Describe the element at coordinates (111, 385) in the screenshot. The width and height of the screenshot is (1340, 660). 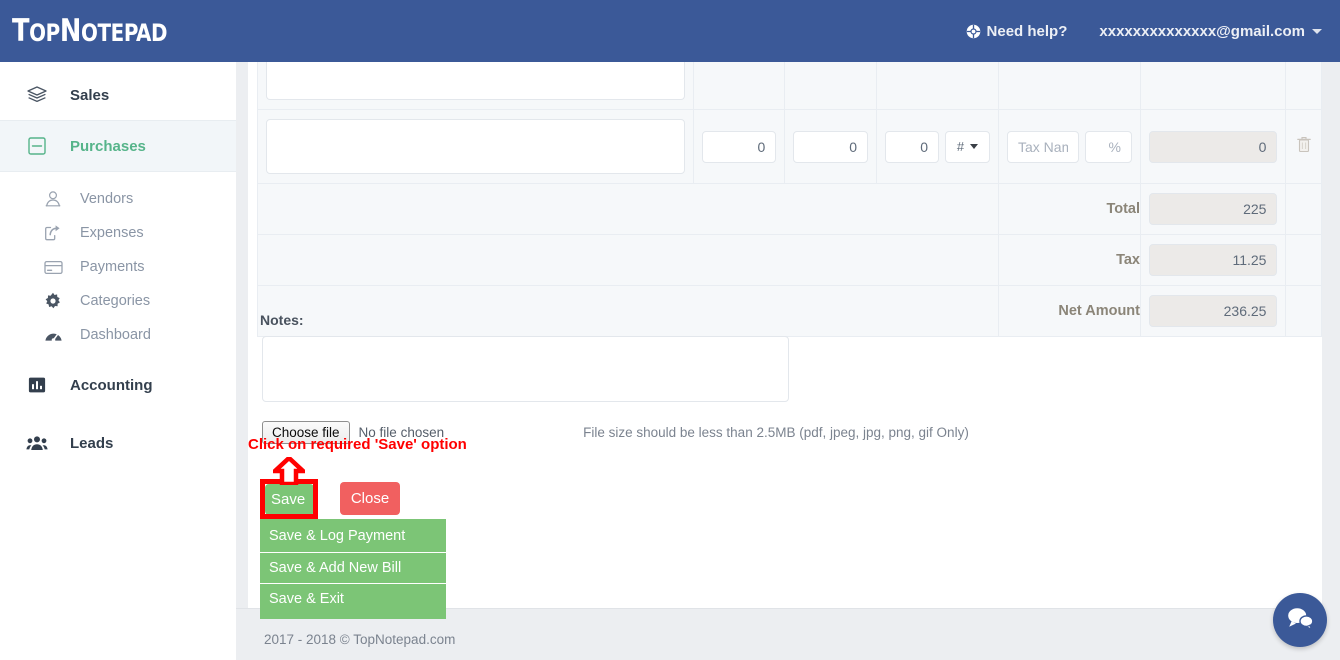
I see `sidebar-item-label: Accounting` at that location.